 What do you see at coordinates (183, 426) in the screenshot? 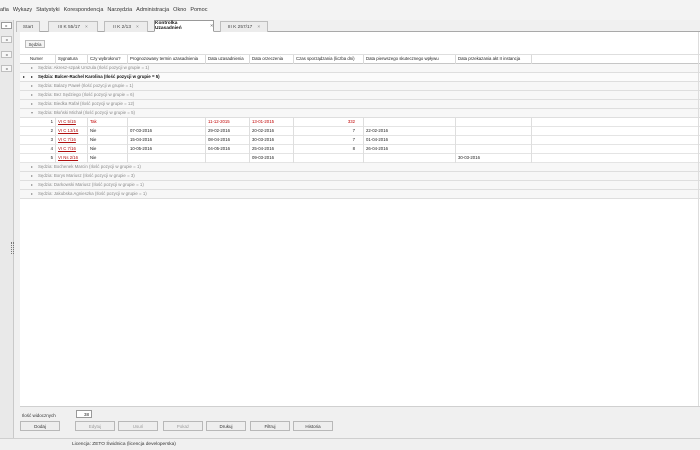
I see `show-button: Pokaż` at bounding box center [183, 426].